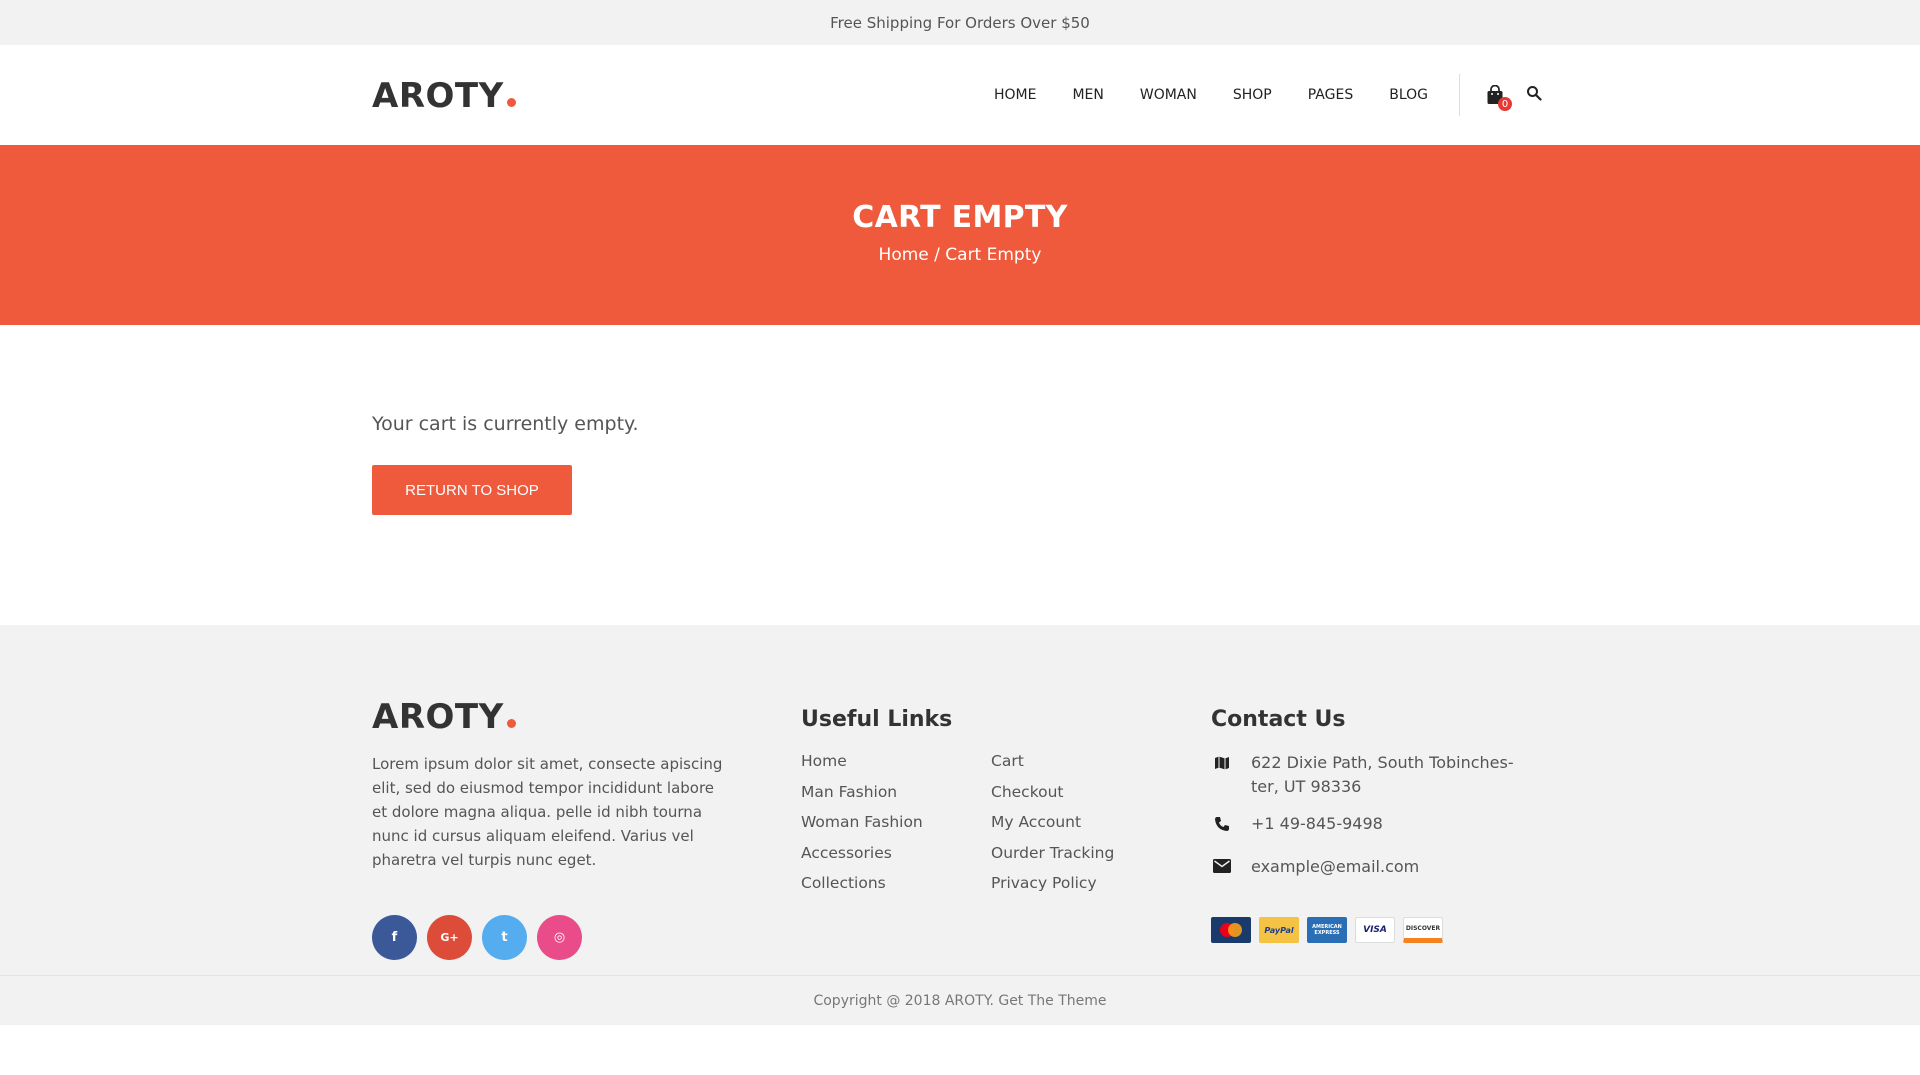  I want to click on nav-item-blog: BLOG, so click(1408, 95).